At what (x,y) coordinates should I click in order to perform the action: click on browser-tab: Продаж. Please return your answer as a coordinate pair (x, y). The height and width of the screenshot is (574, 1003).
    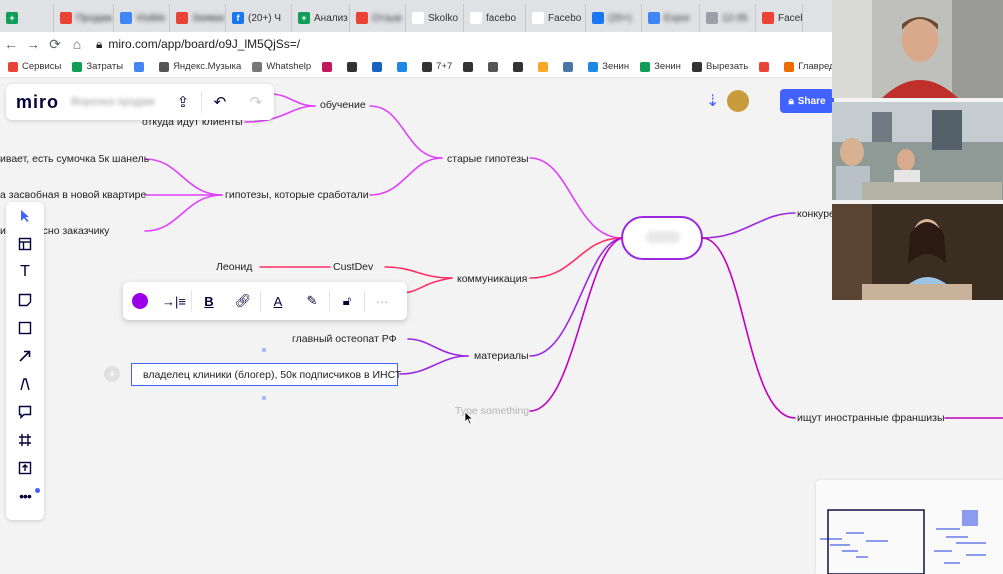
    Looking at the image, I should click on (84, 18).